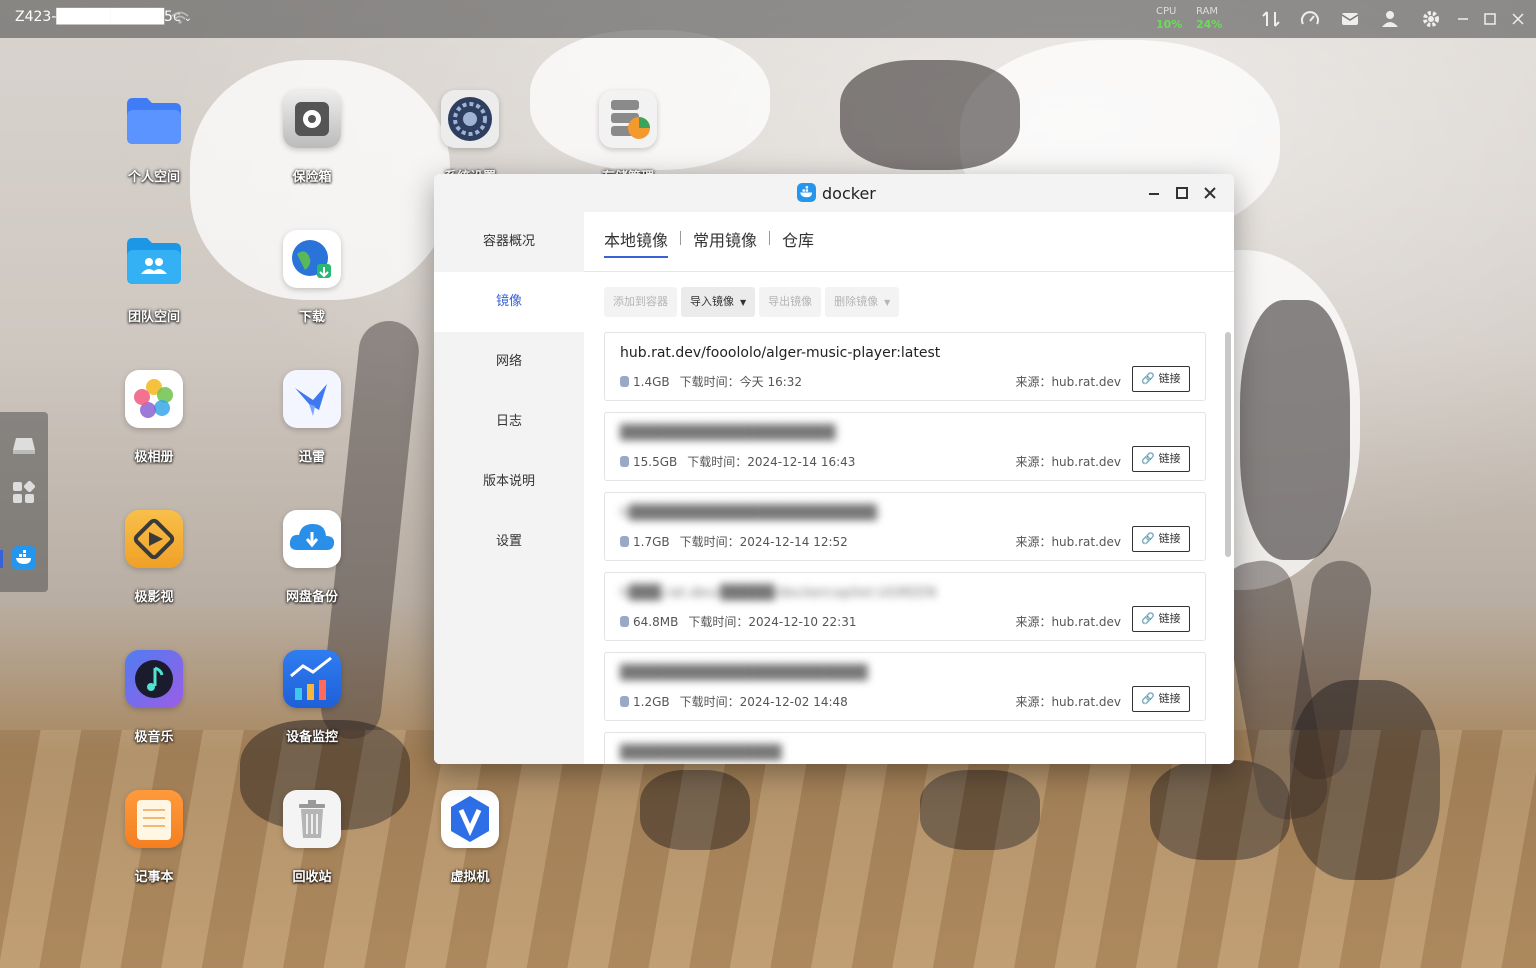 The width and height of the screenshot is (1536, 968). I want to click on download-time: 今天 16:32, so click(771, 382).